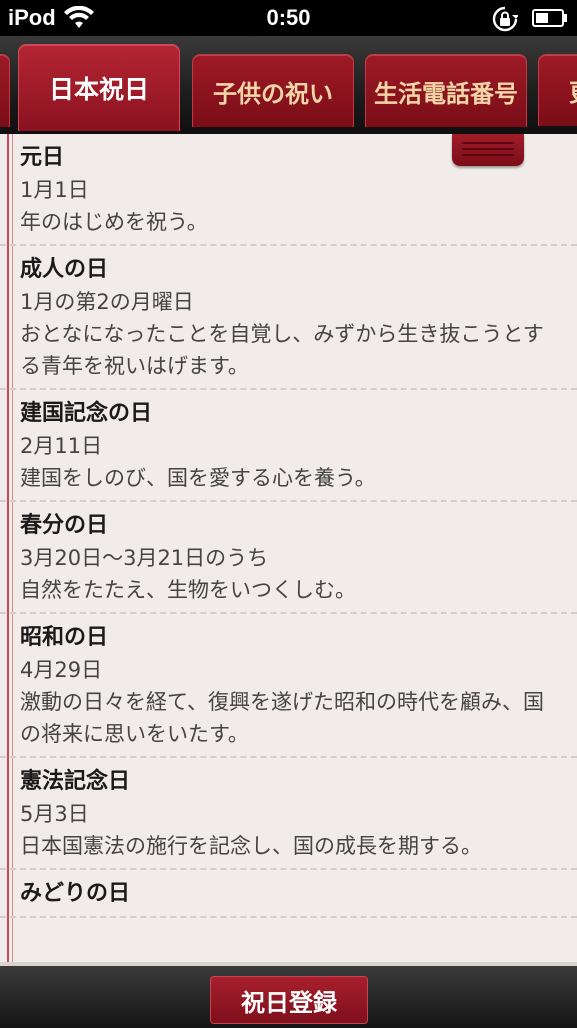 This screenshot has width=577, height=1028. What do you see at coordinates (289, 1000) in the screenshot?
I see `register-holiday-button: 祝日登録` at bounding box center [289, 1000].